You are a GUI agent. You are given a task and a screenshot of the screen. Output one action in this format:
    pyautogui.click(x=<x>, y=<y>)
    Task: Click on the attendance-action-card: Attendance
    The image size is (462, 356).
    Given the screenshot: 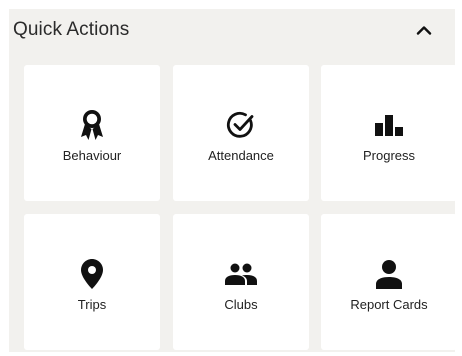 What is the action you would take?
    pyautogui.click(x=241, y=133)
    